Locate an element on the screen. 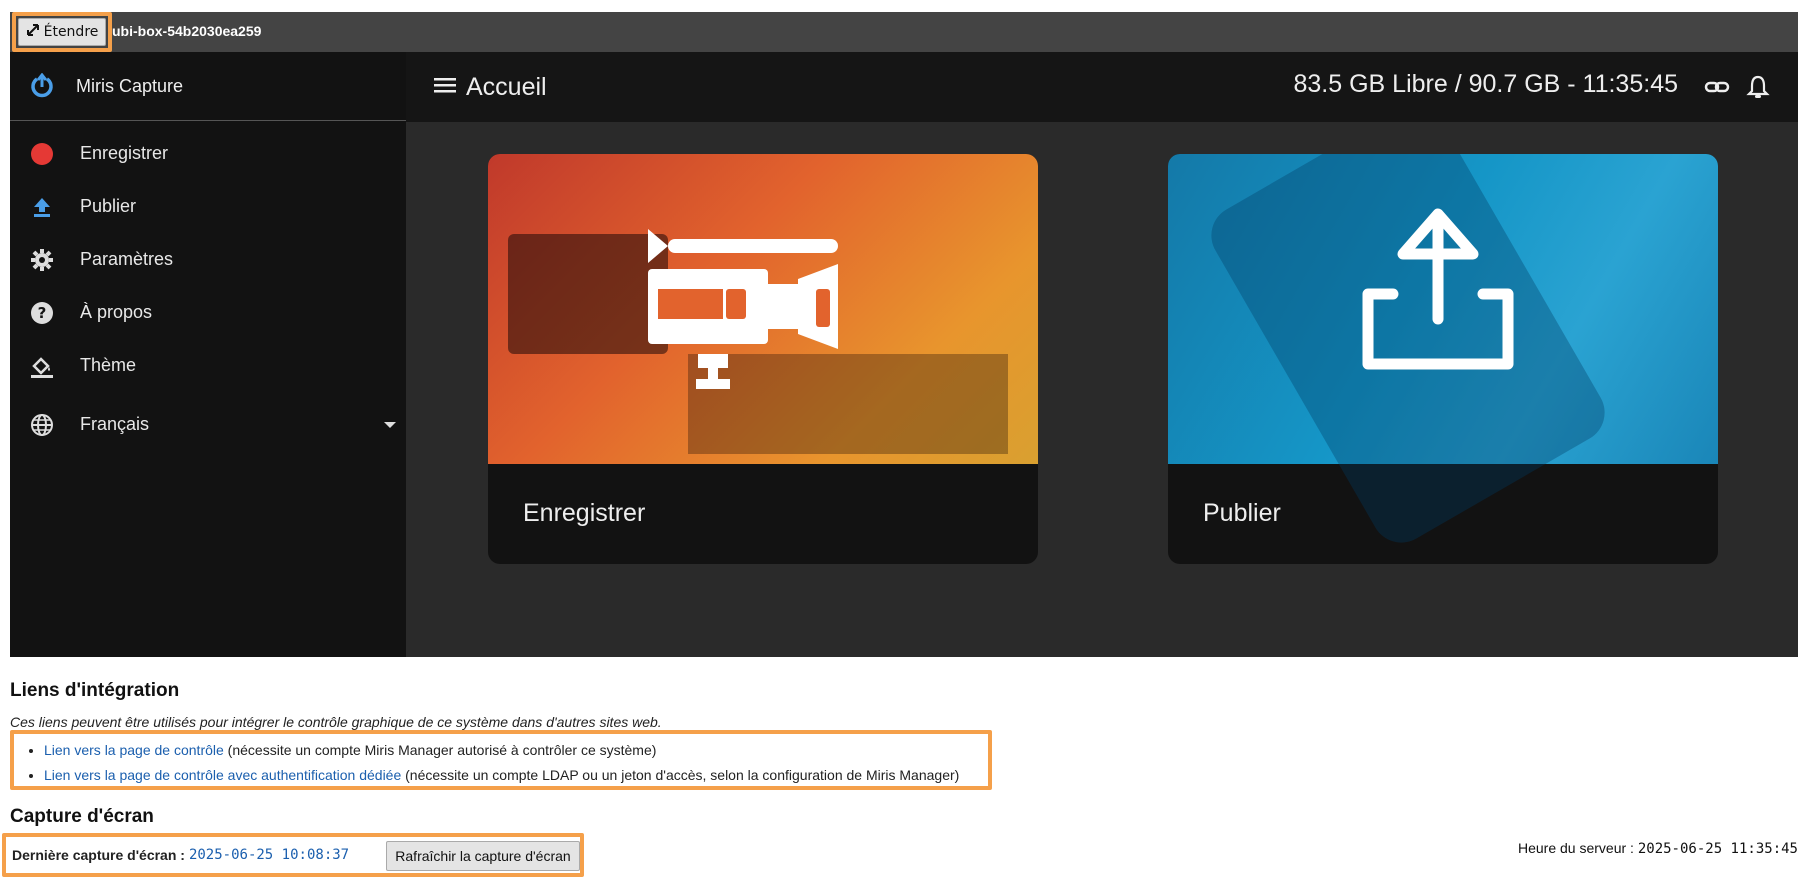 This screenshot has width=1812, height=877. publish-card-image is located at coordinates (1443, 354).